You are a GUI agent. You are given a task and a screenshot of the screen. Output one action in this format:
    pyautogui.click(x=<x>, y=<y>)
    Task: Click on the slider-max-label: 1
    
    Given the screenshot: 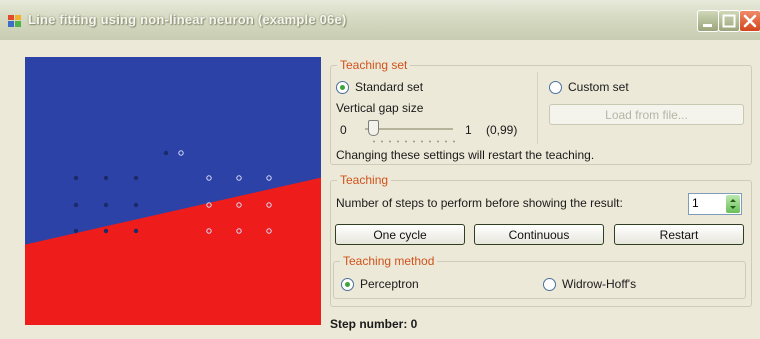 What is the action you would take?
    pyautogui.click(x=468, y=130)
    